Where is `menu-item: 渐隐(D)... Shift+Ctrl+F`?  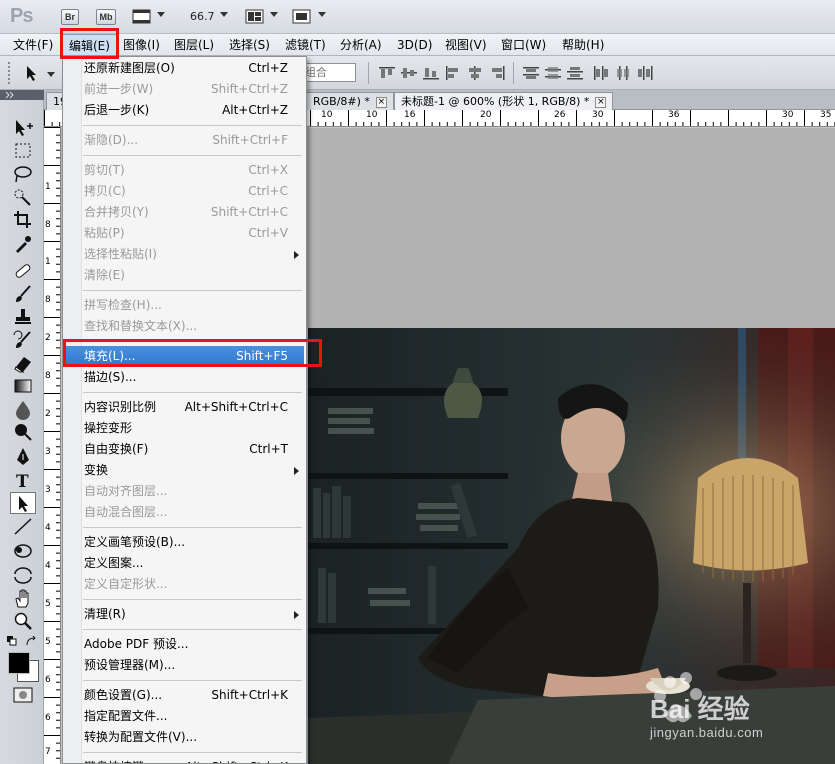
menu-item: 渐隐(D)... Shift+Ctrl+F is located at coordinates (184, 140).